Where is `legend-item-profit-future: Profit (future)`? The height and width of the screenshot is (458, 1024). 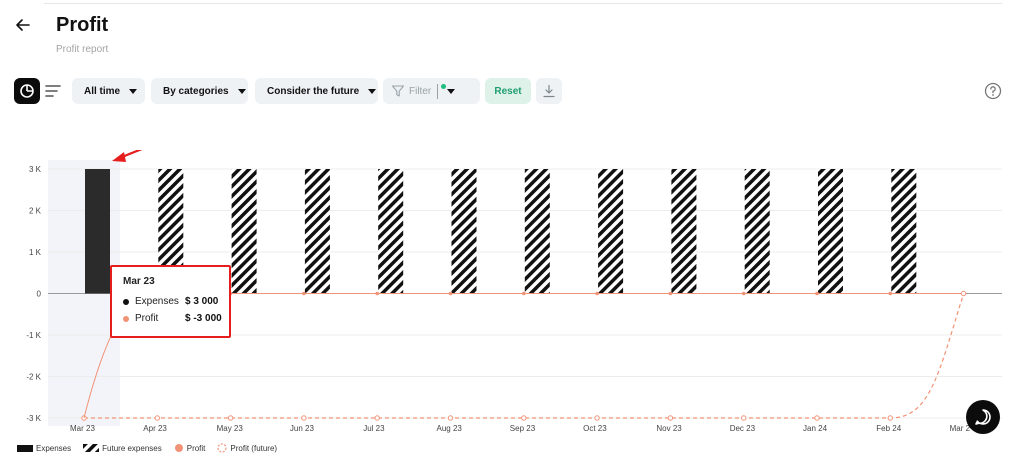
legend-item-profit-future: Profit (future) is located at coordinates (247, 448).